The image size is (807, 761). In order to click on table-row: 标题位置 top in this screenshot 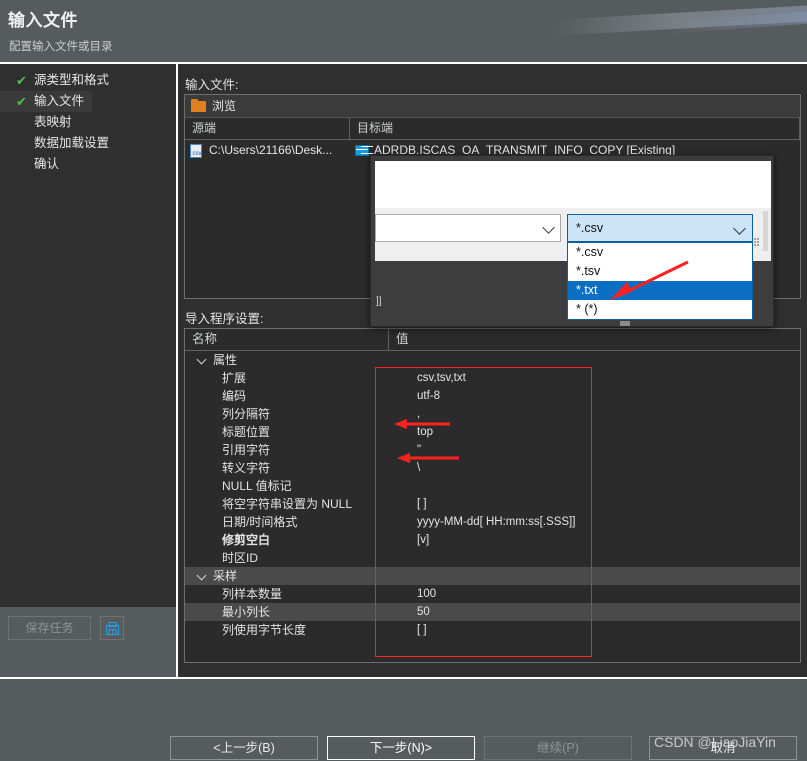, I will do `click(492, 432)`.